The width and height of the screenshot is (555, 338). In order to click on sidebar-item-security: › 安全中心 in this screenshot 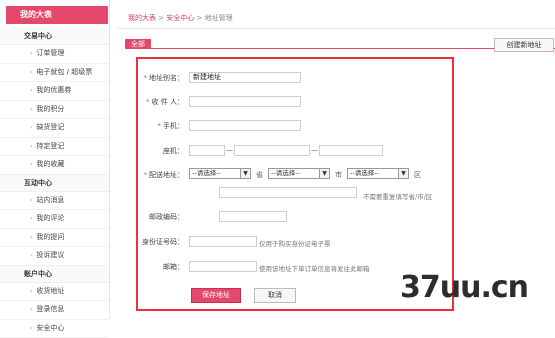, I will do `click(54, 329)`.